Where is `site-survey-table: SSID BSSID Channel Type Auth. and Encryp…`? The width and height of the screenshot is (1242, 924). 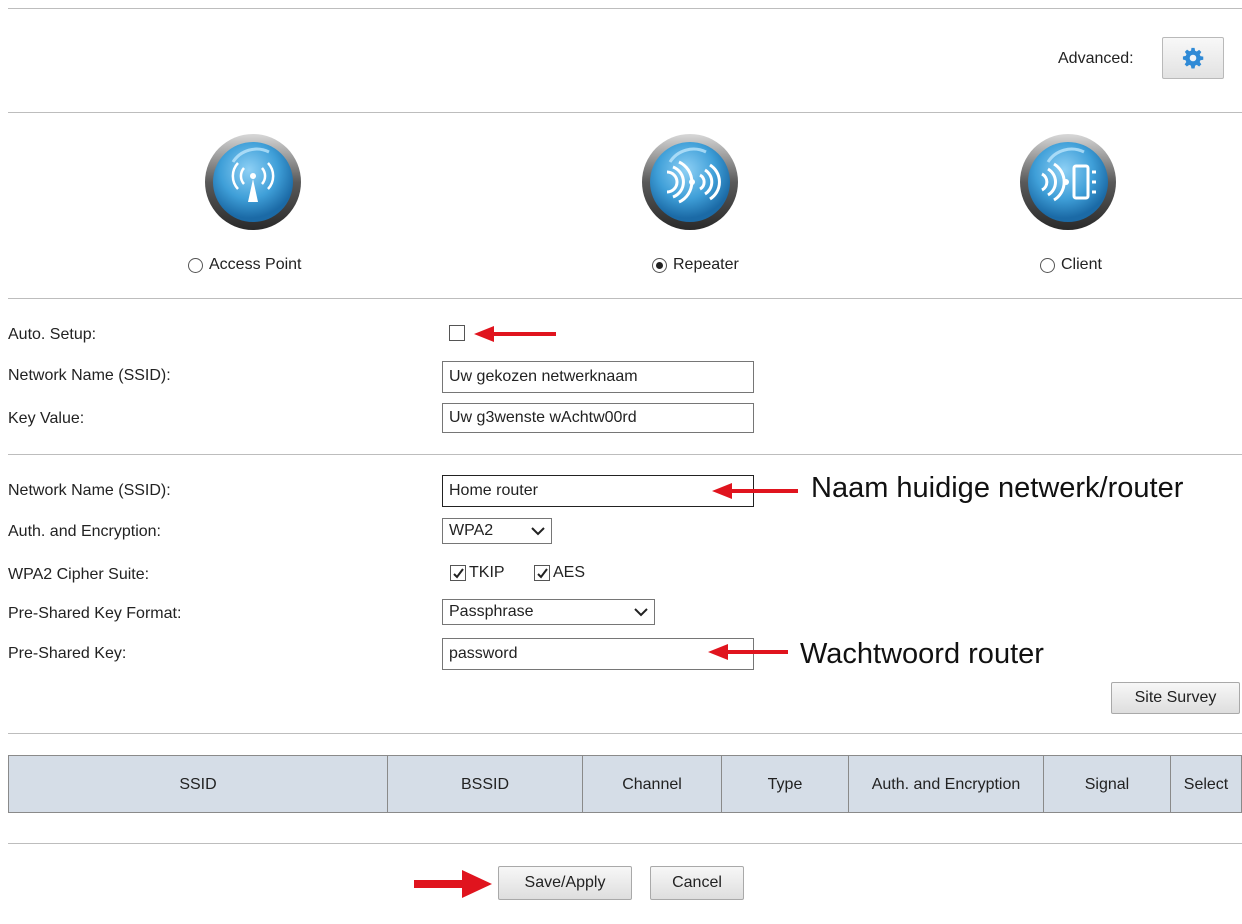
site-survey-table: SSID BSSID Channel Type Auth. and Encryp… is located at coordinates (625, 784).